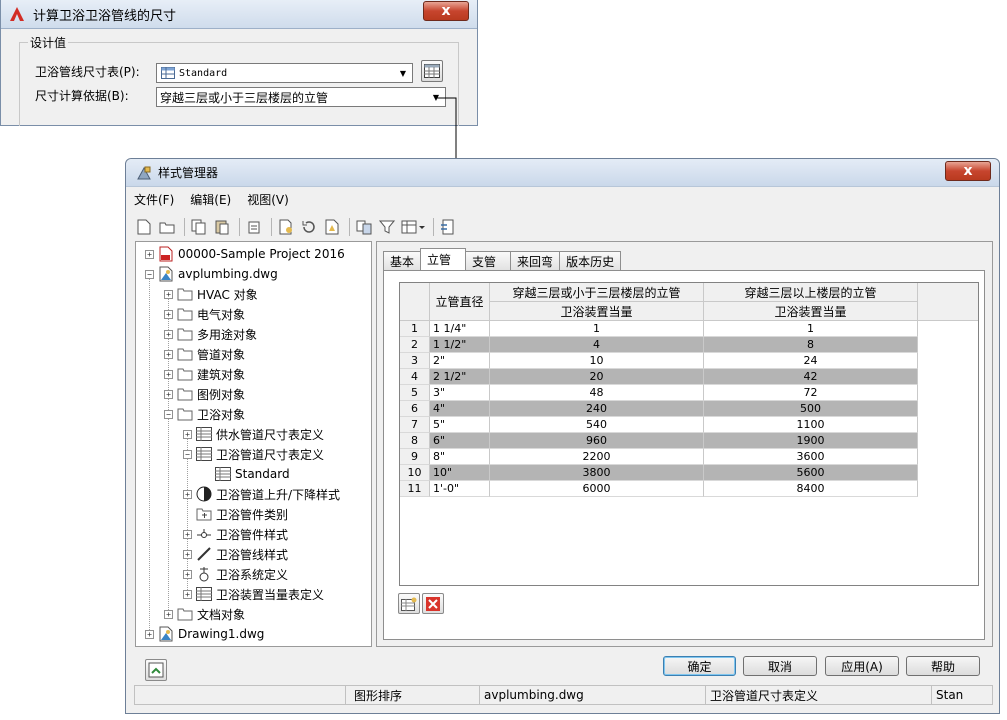  I want to click on tree-node-rise-drop: + 卫浴管道上升/下降样式, so click(261, 494).